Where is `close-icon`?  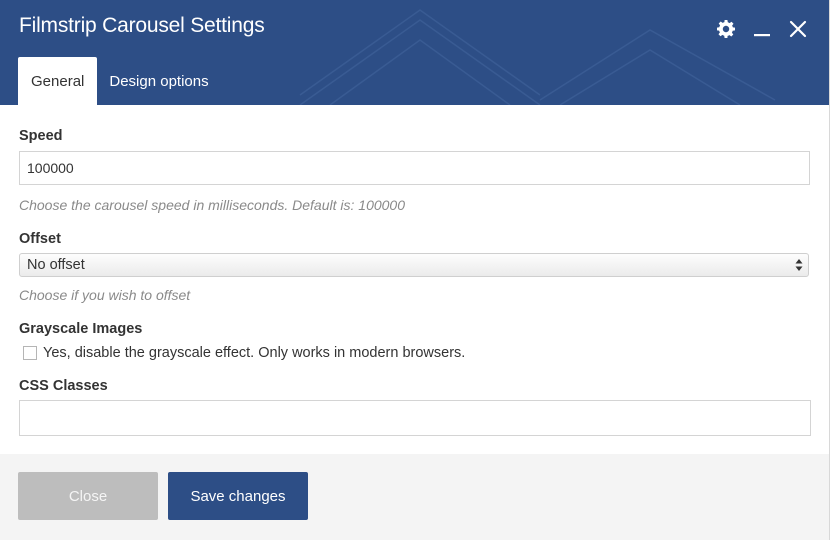
close-icon is located at coordinates (798, 29).